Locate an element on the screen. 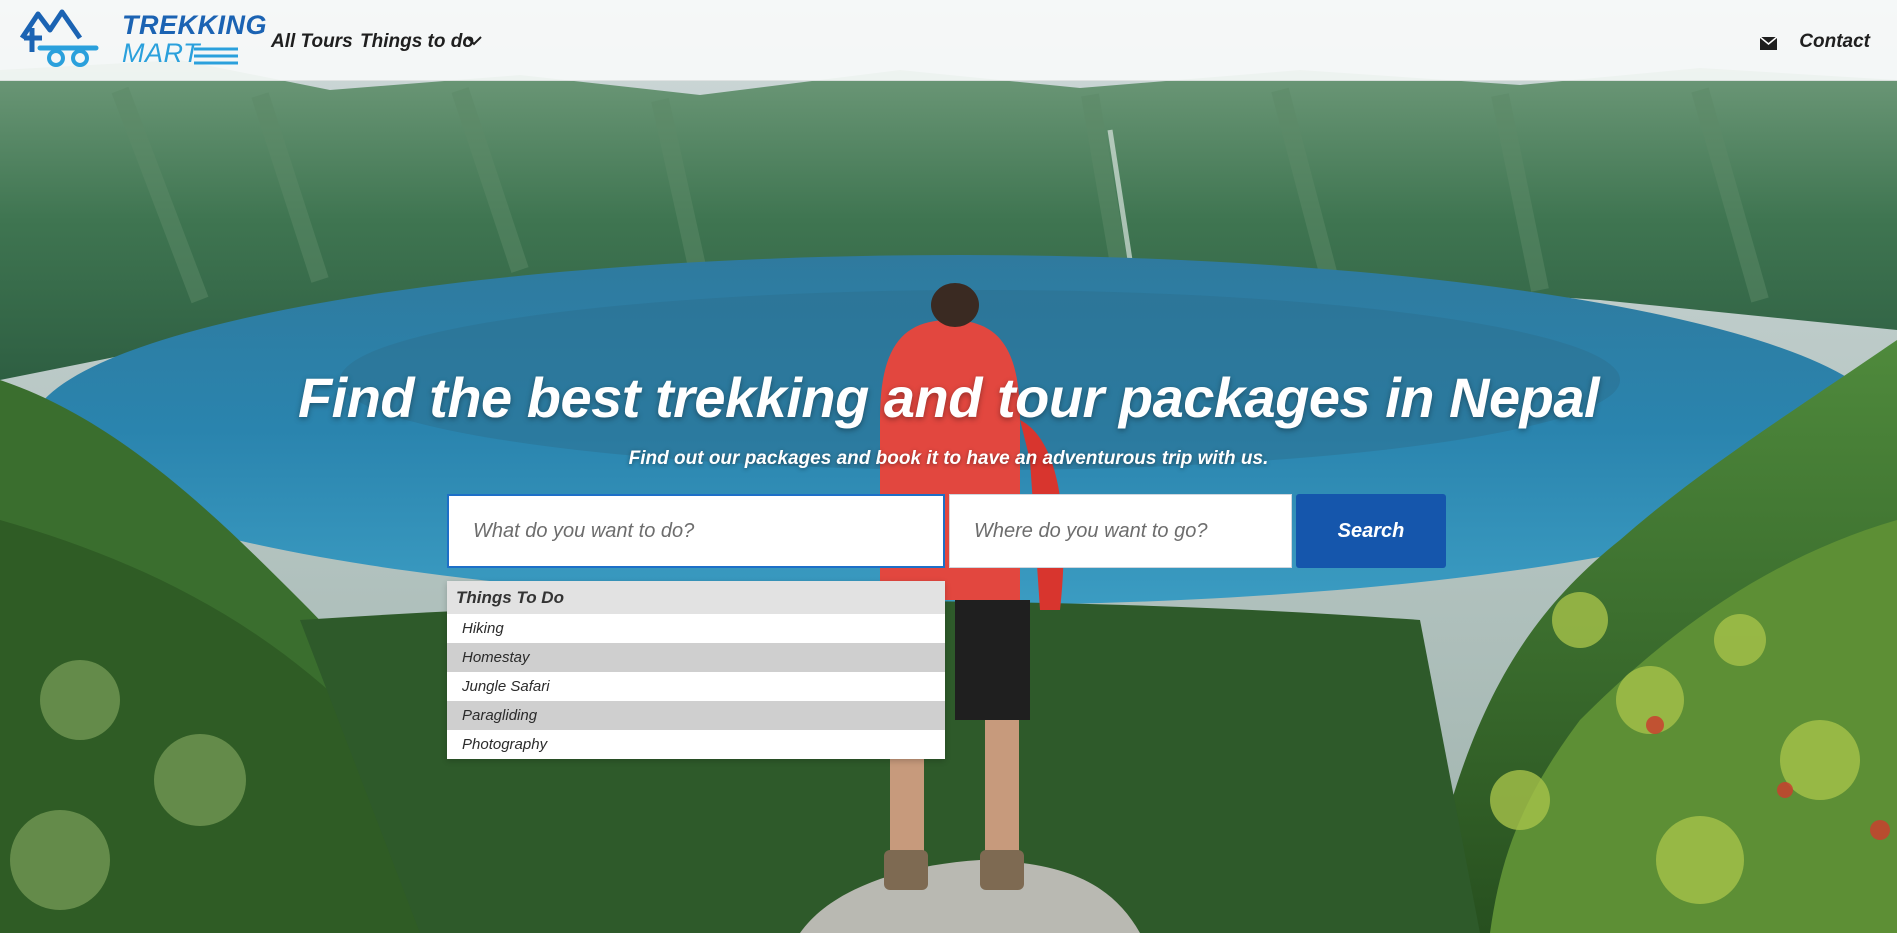 The width and height of the screenshot is (1897, 933). dropdown-item-jungle-safari: Jungle Safari is located at coordinates (696, 686).